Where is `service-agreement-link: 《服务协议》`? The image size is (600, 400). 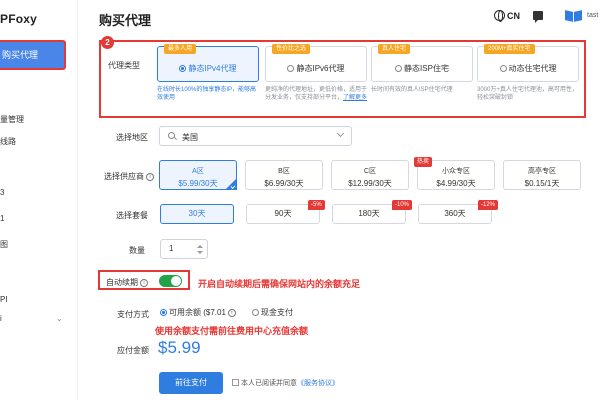 service-agreement-link: 《服务协议》 is located at coordinates (318, 383).